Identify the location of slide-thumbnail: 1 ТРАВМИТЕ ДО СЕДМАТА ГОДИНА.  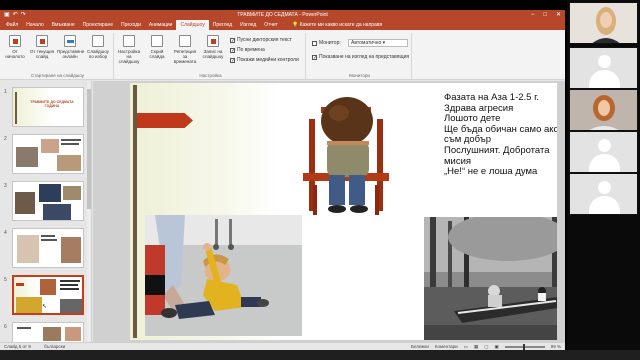
(45, 107).